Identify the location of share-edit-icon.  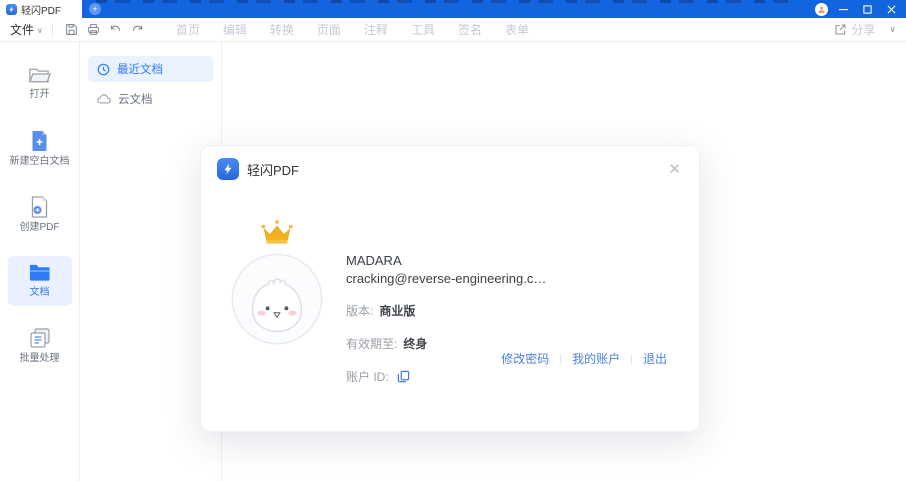
(840, 29).